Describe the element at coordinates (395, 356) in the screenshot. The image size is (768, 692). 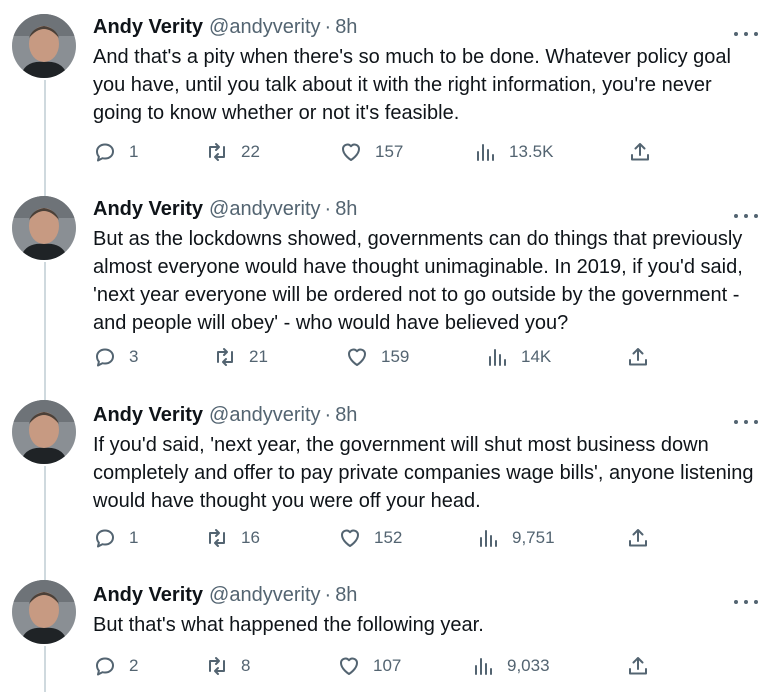
I see `like-count: 159` at that location.